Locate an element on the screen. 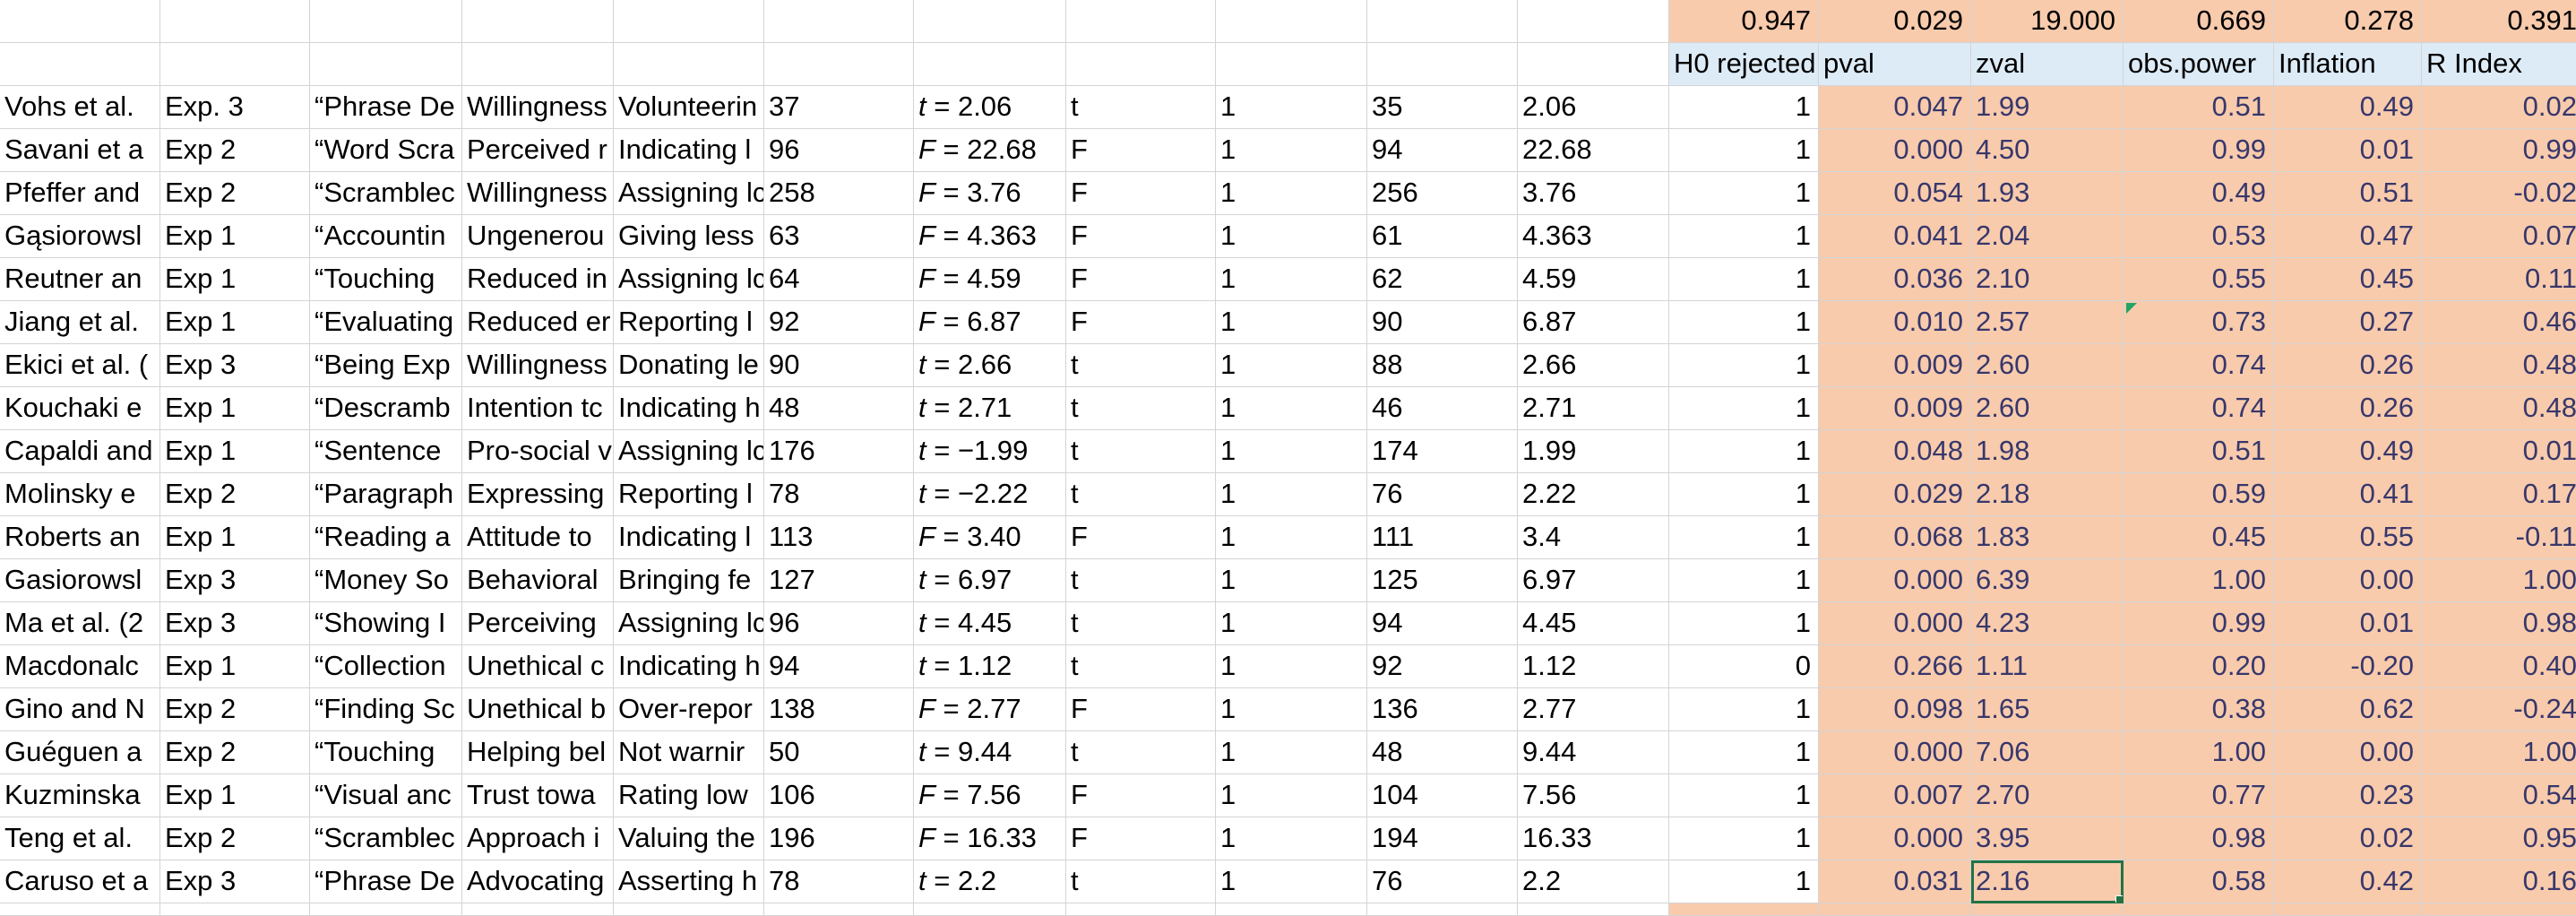 This screenshot has height=916, width=2576. test-statistic-cell: F = 3.40 is located at coordinates (990, 537).